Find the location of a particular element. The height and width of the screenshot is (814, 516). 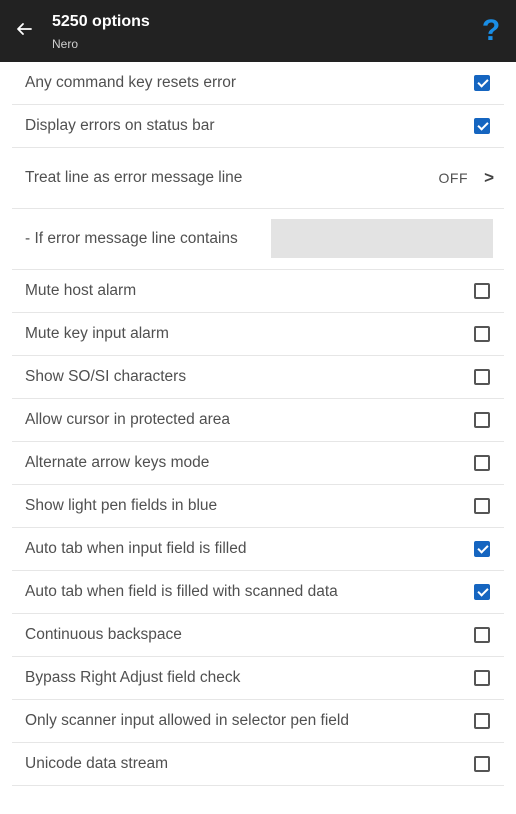

page-title: 5250 options is located at coordinates (101, 21).